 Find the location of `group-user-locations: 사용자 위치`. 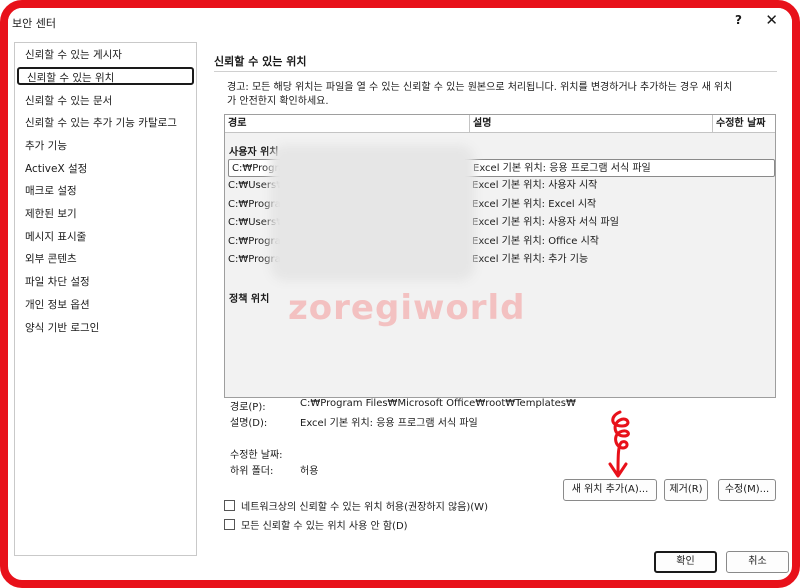

group-user-locations: 사용자 위치 is located at coordinates (254, 152).